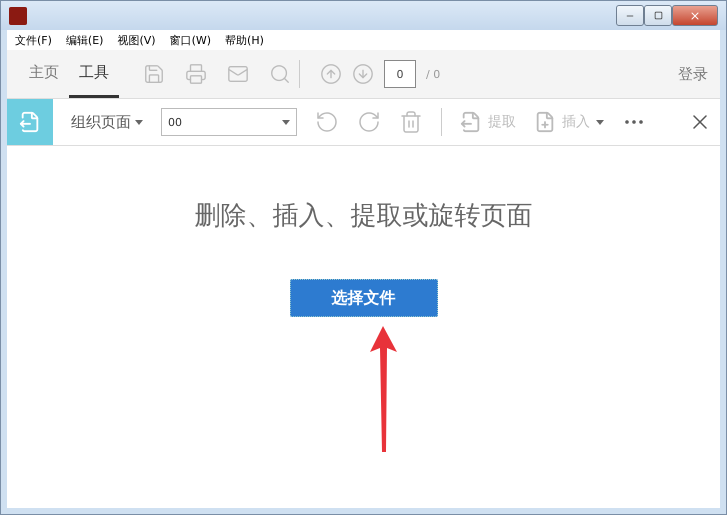 The width and height of the screenshot is (727, 515). Describe the element at coordinates (471, 122) in the screenshot. I see `file-export-icon` at that location.